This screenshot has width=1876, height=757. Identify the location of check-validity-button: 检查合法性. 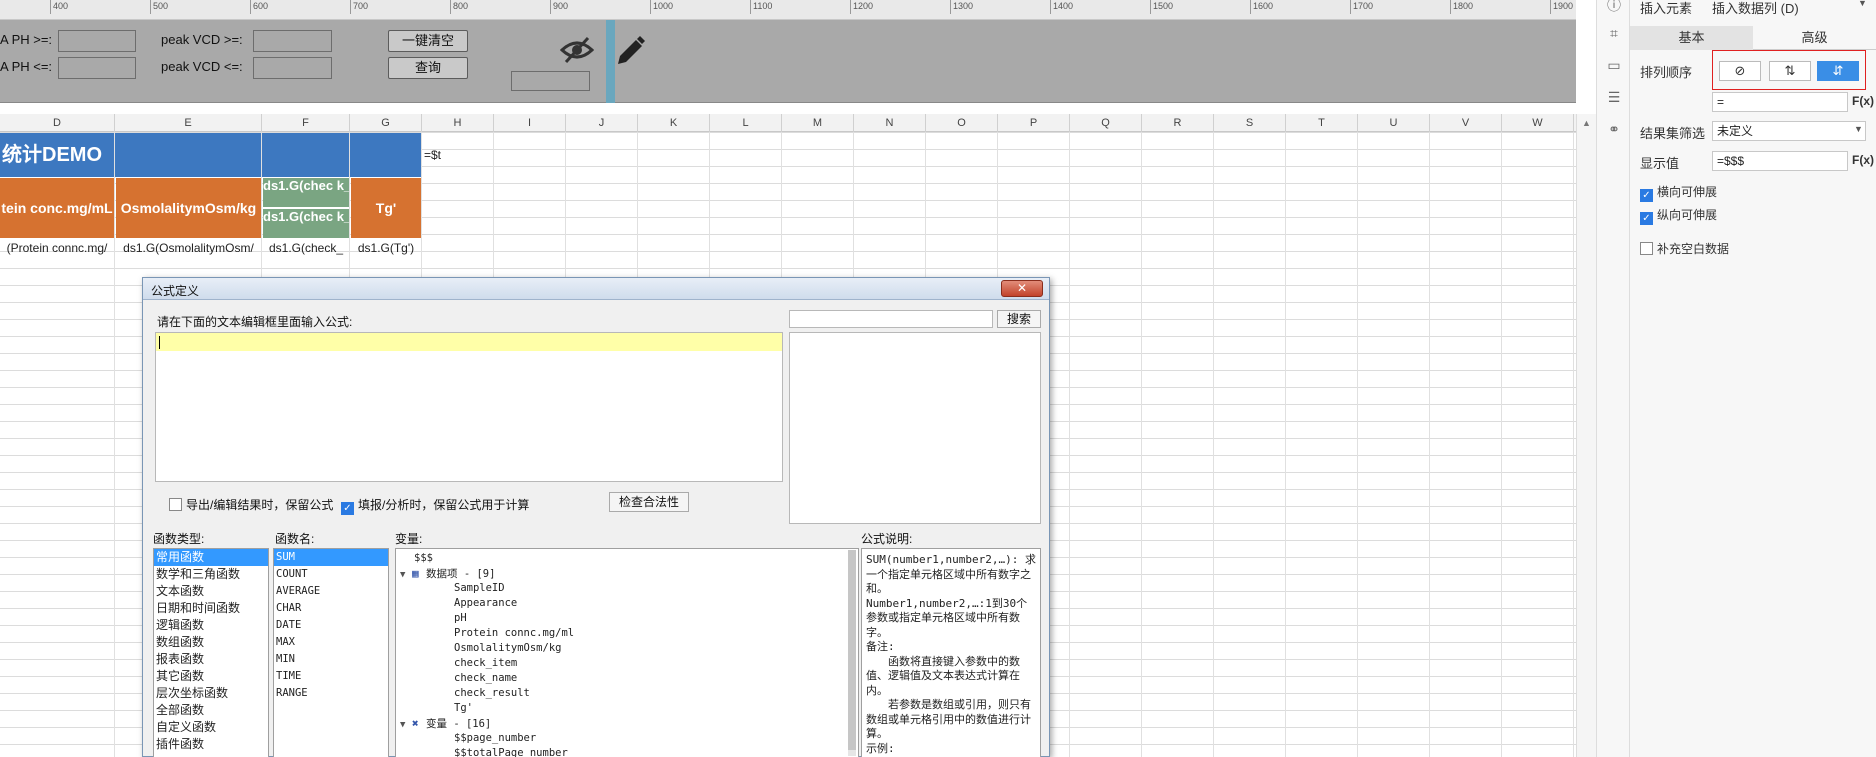
(649, 502).